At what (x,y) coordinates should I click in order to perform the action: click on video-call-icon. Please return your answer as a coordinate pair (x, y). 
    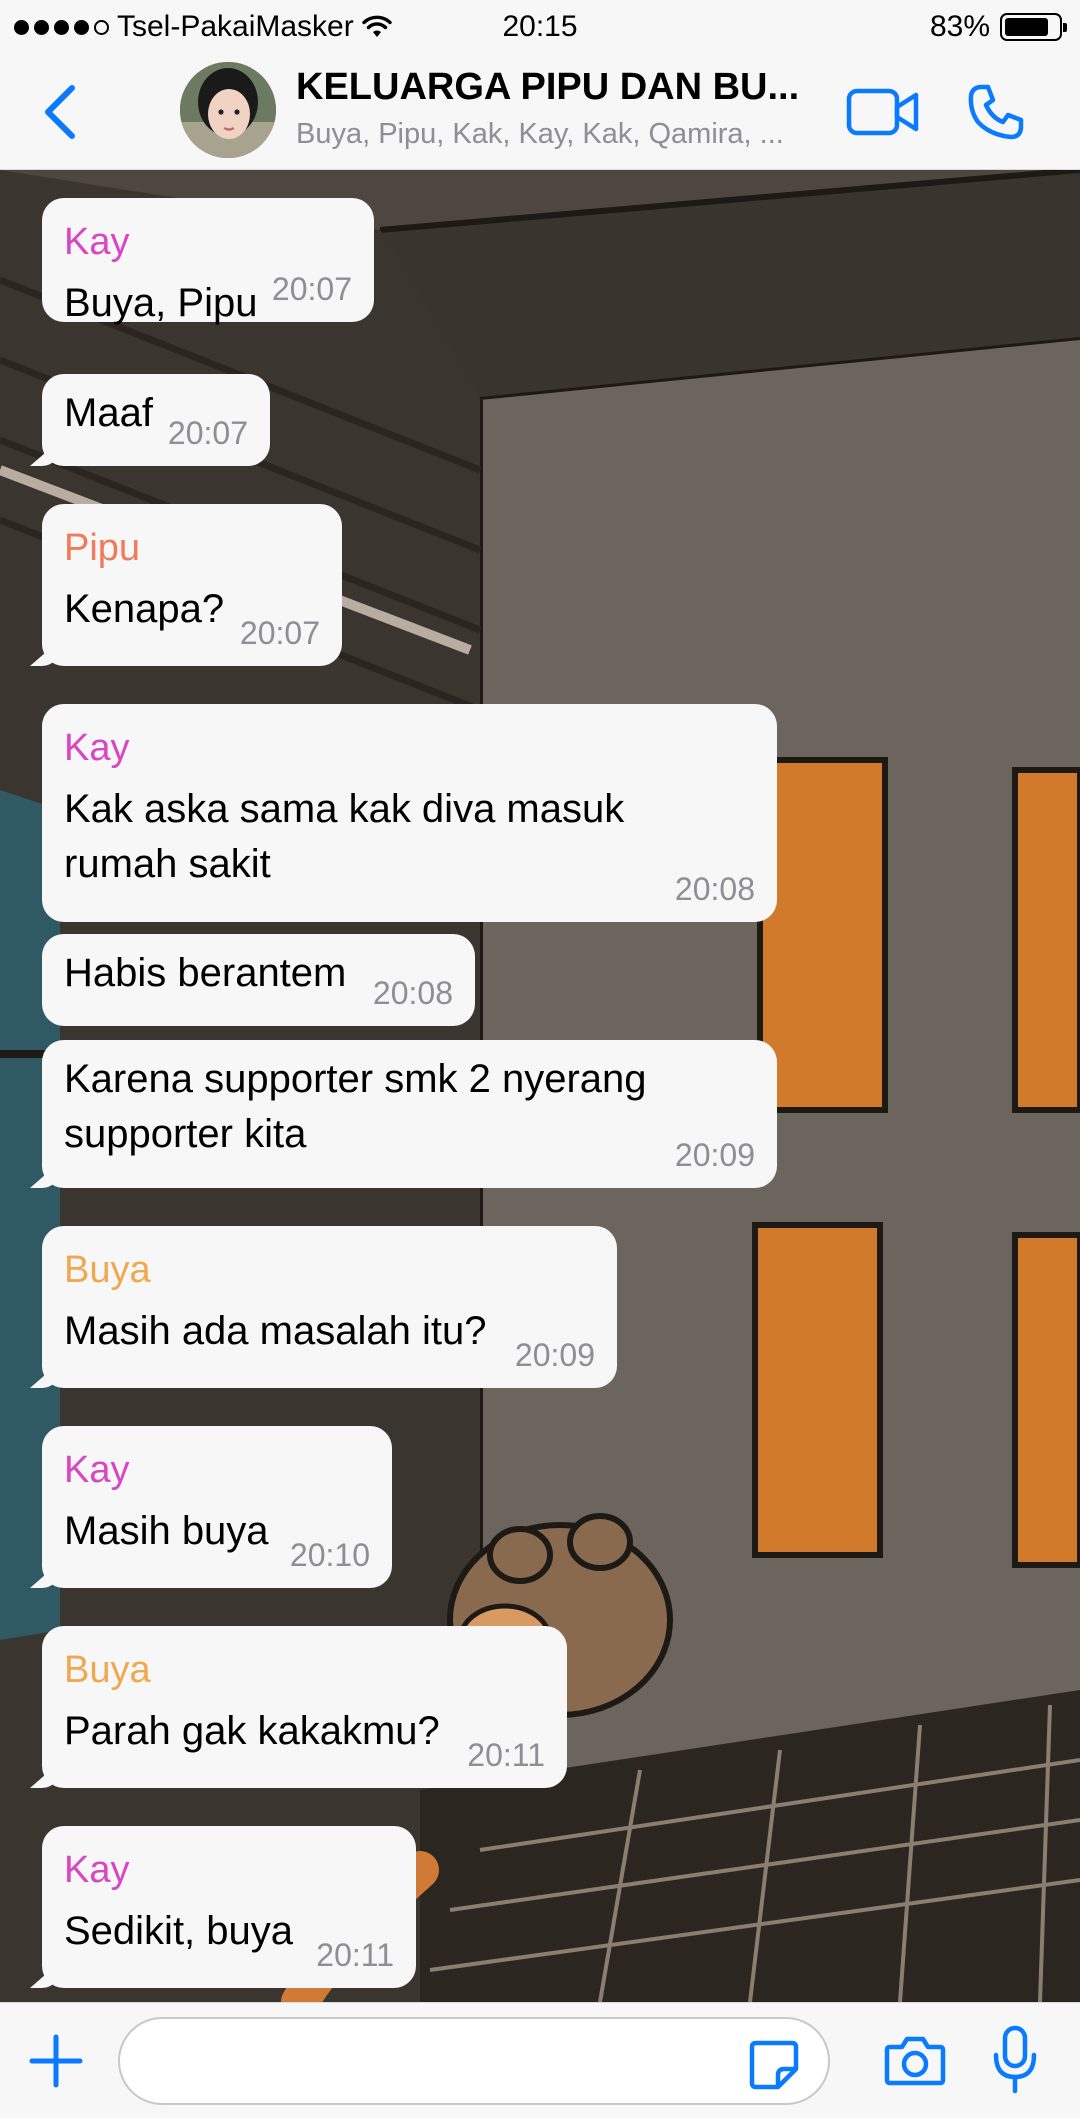
    Looking at the image, I should click on (883, 112).